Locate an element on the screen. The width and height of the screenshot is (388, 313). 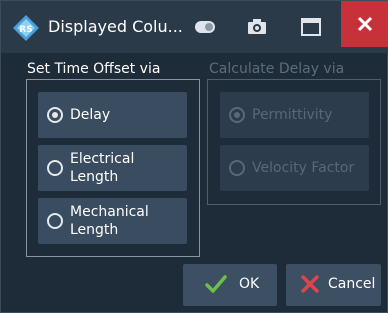
camera-icon is located at coordinates (257, 27).